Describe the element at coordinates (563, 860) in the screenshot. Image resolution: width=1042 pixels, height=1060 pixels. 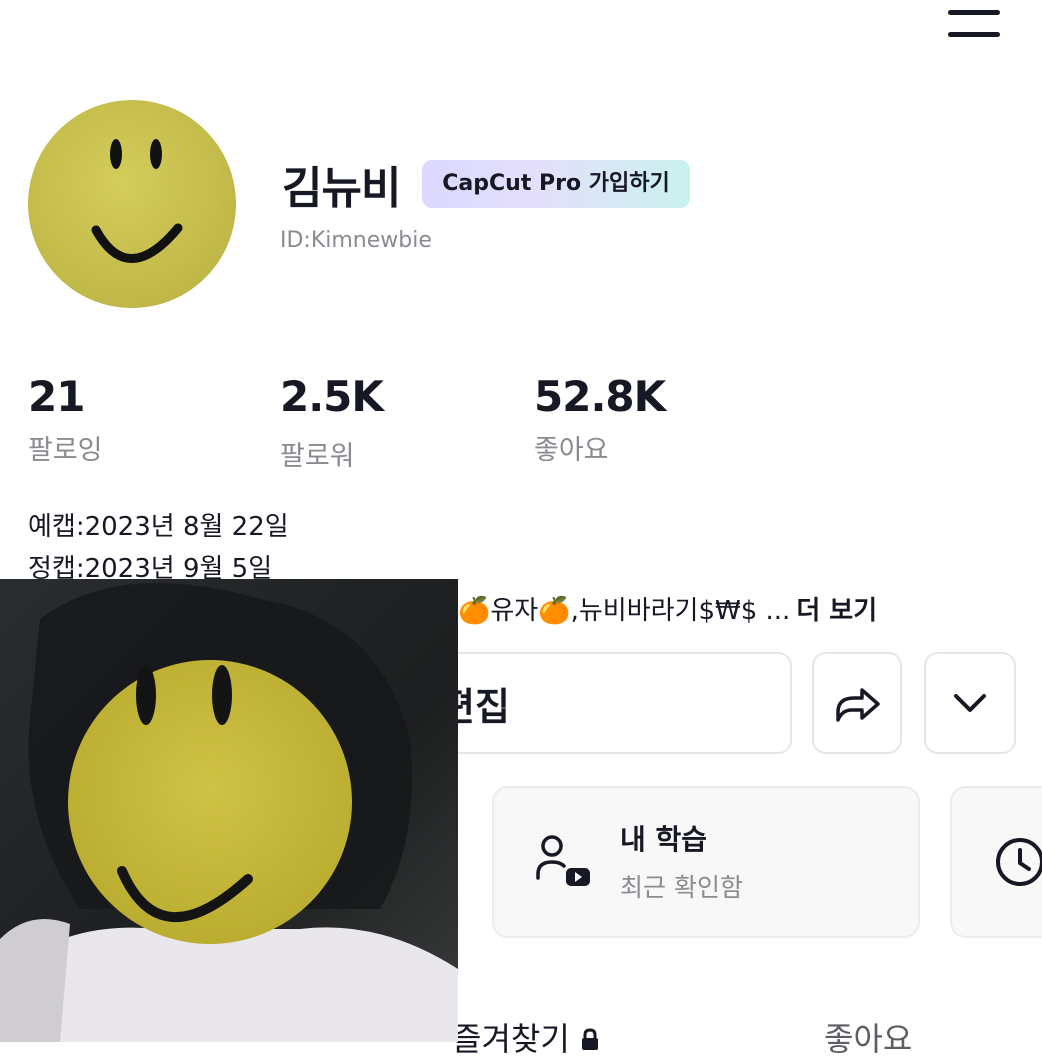
I see `person-play-icon` at that location.